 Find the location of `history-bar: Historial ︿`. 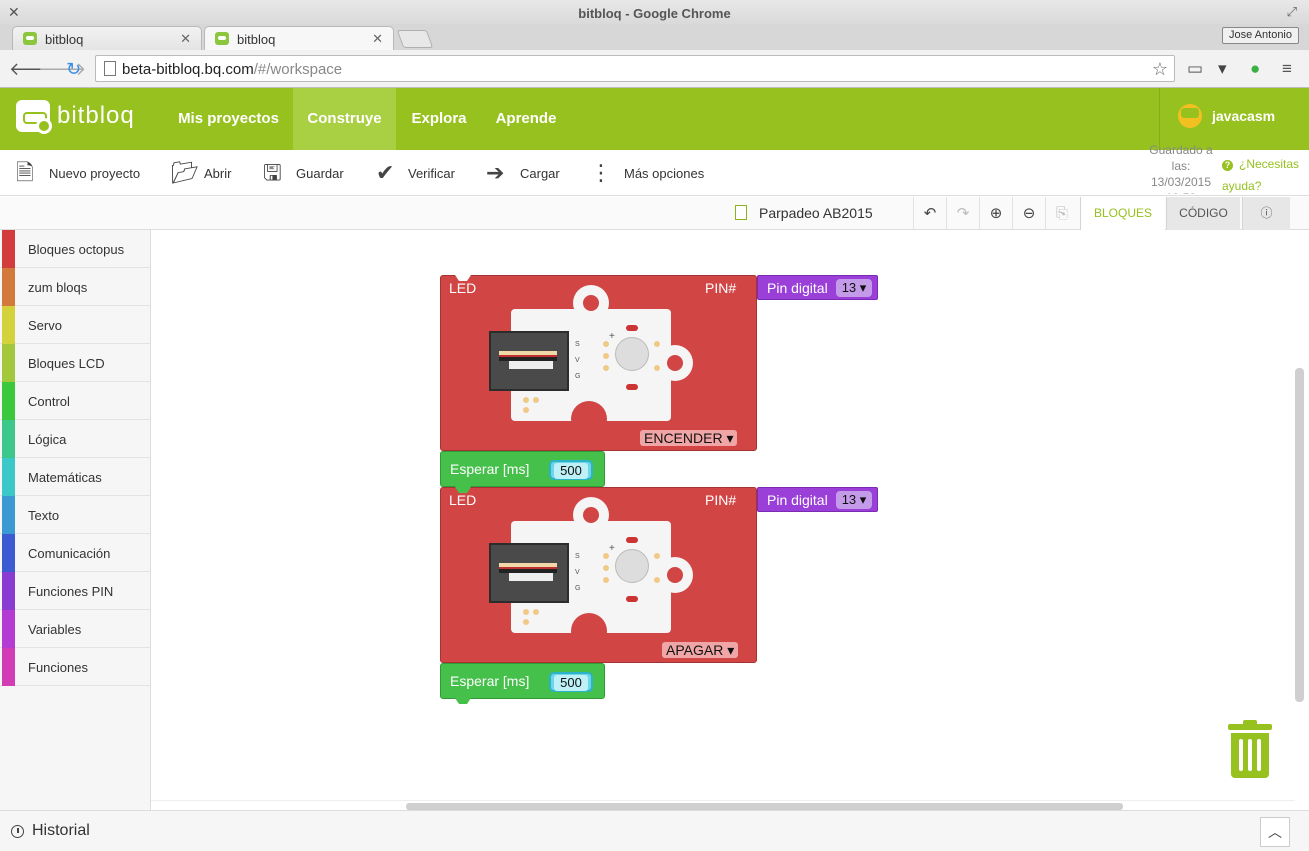

history-bar: Historial ︿ is located at coordinates (654, 830).